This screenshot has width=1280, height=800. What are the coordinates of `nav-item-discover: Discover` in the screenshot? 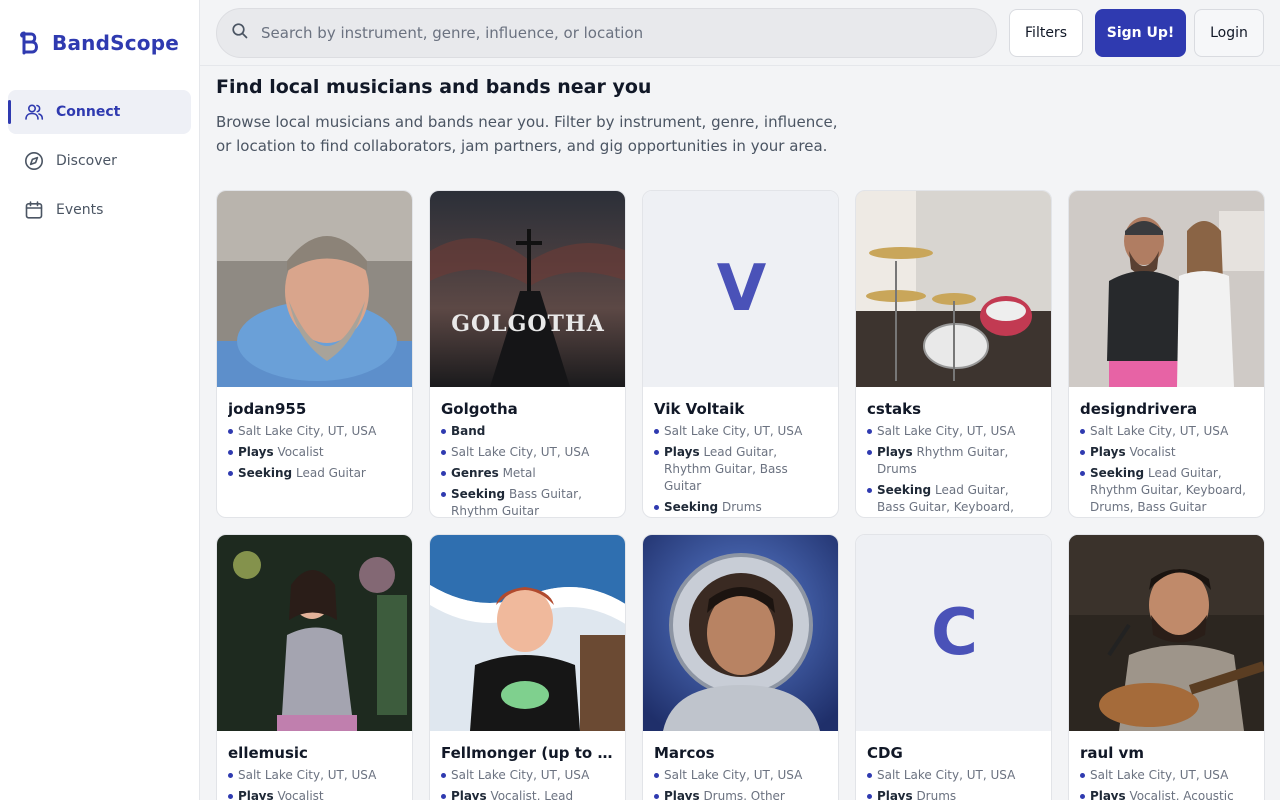 It's located at (99, 161).